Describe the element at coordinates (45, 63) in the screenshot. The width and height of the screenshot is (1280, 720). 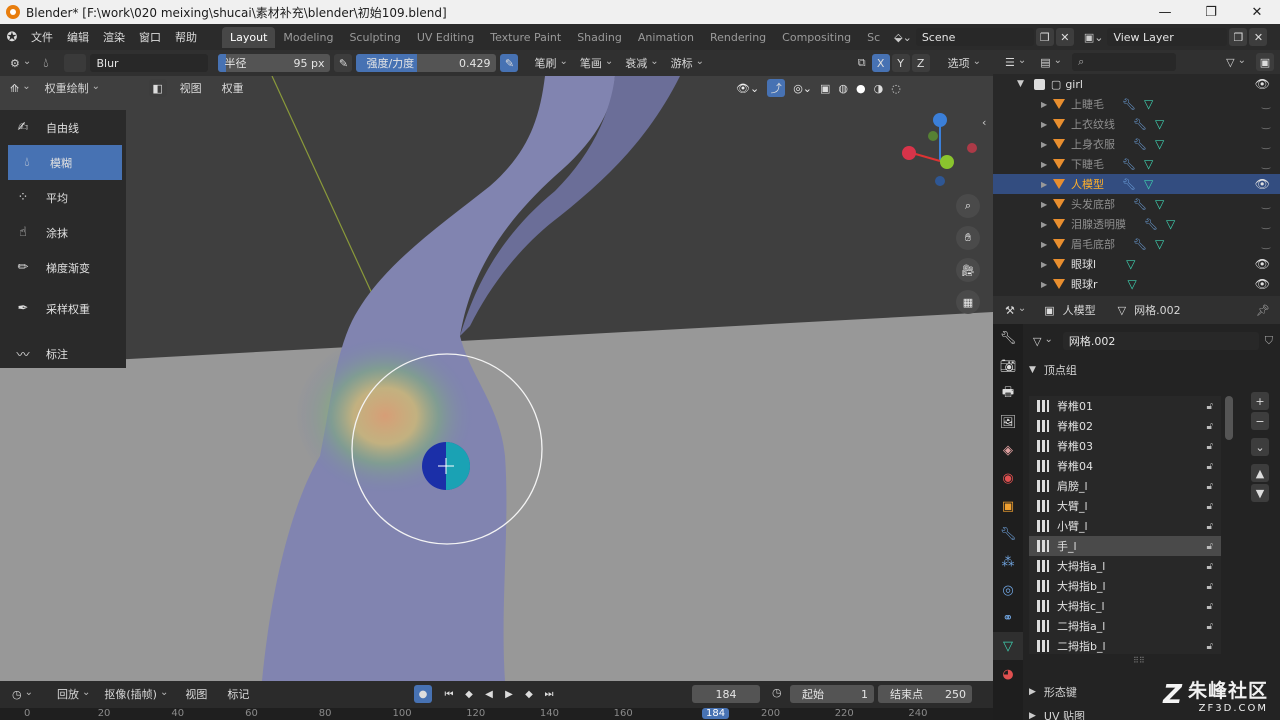
I see `drop-icon: 💧︎` at that location.